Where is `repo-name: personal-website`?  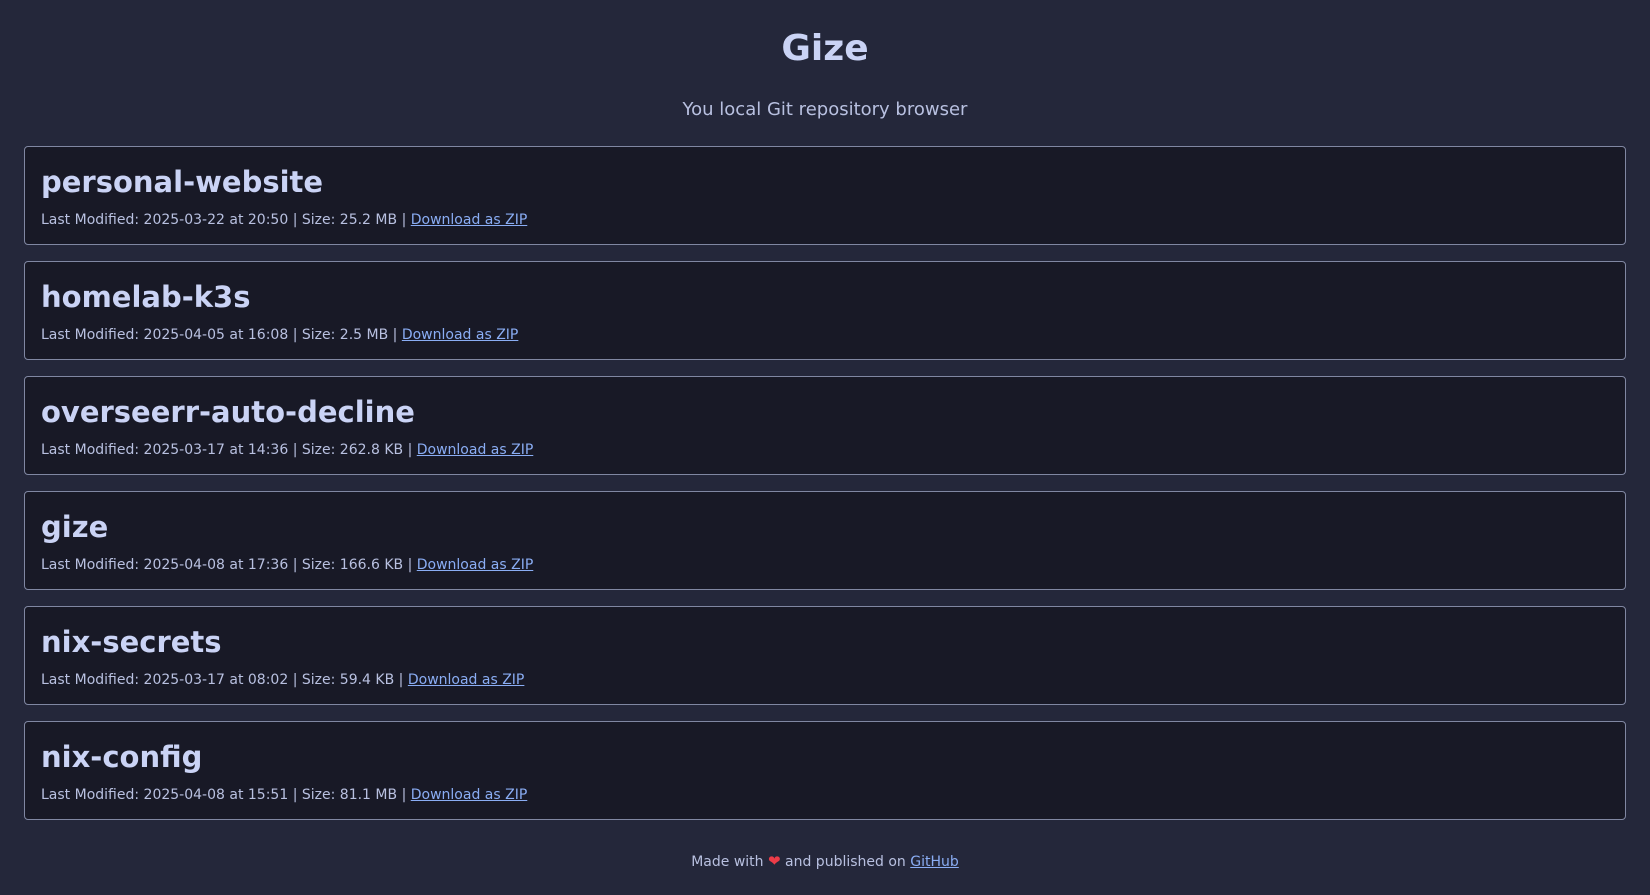
repo-name: personal-website is located at coordinates (825, 182).